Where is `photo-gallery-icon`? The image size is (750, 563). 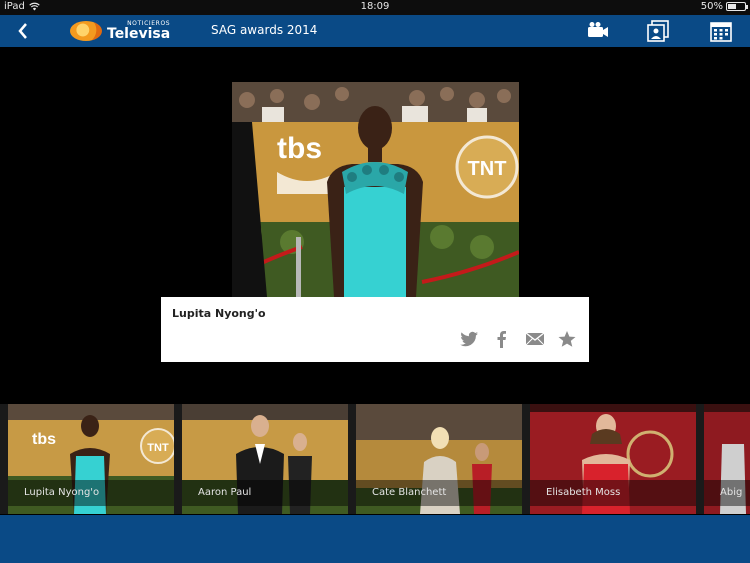 photo-gallery-icon is located at coordinates (658, 31).